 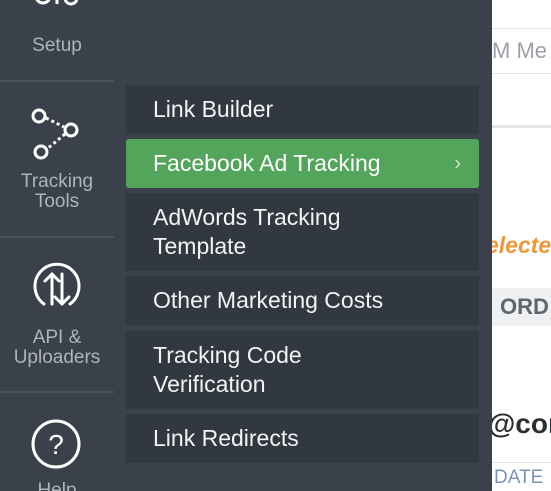 What do you see at coordinates (521, 476) in the screenshot?
I see `date-column-header: DATE` at bounding box center [521, 476].